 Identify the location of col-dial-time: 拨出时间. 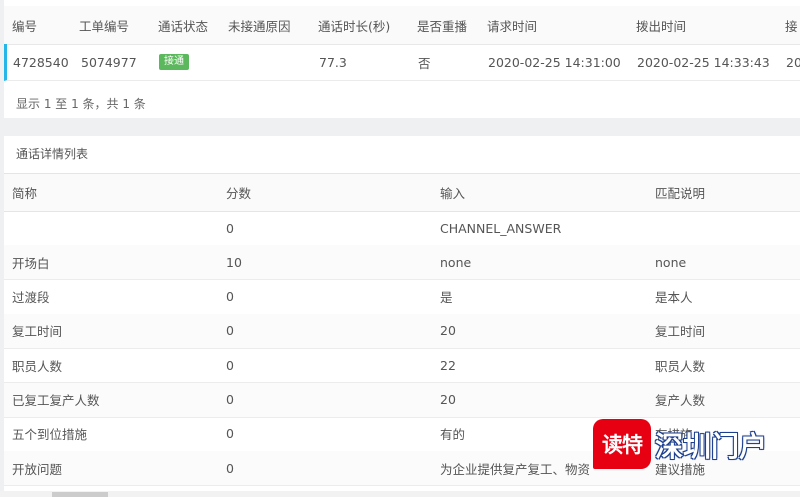
(661, 25).